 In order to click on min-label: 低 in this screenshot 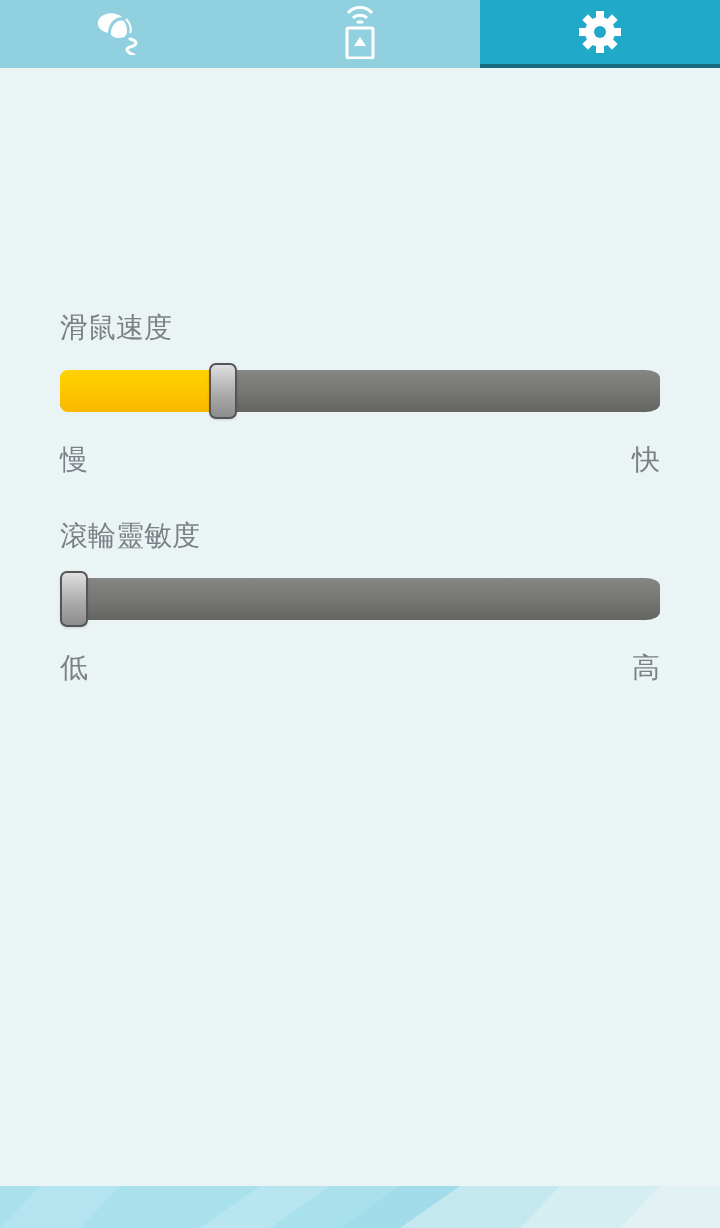, I will do `click(74, 668)`.